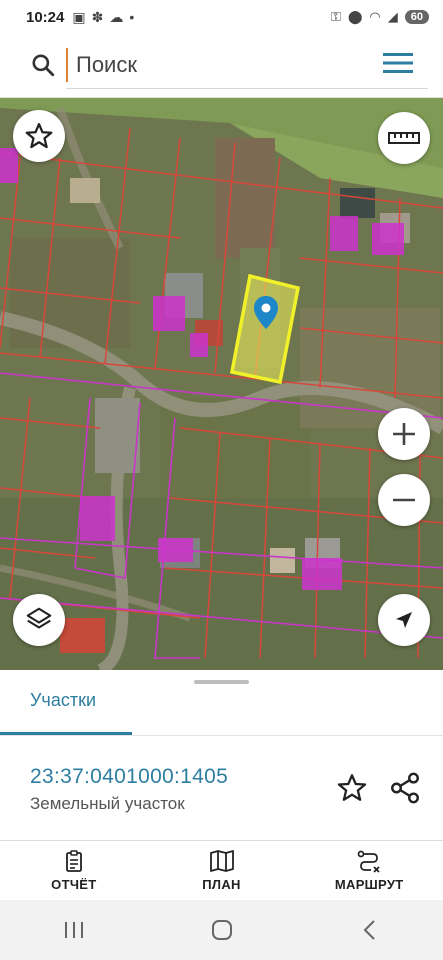  What do you see at coordinates (116, 16) in the screenshot?
I see `cloud-icon: ☁` at bounding box center [116, 16].